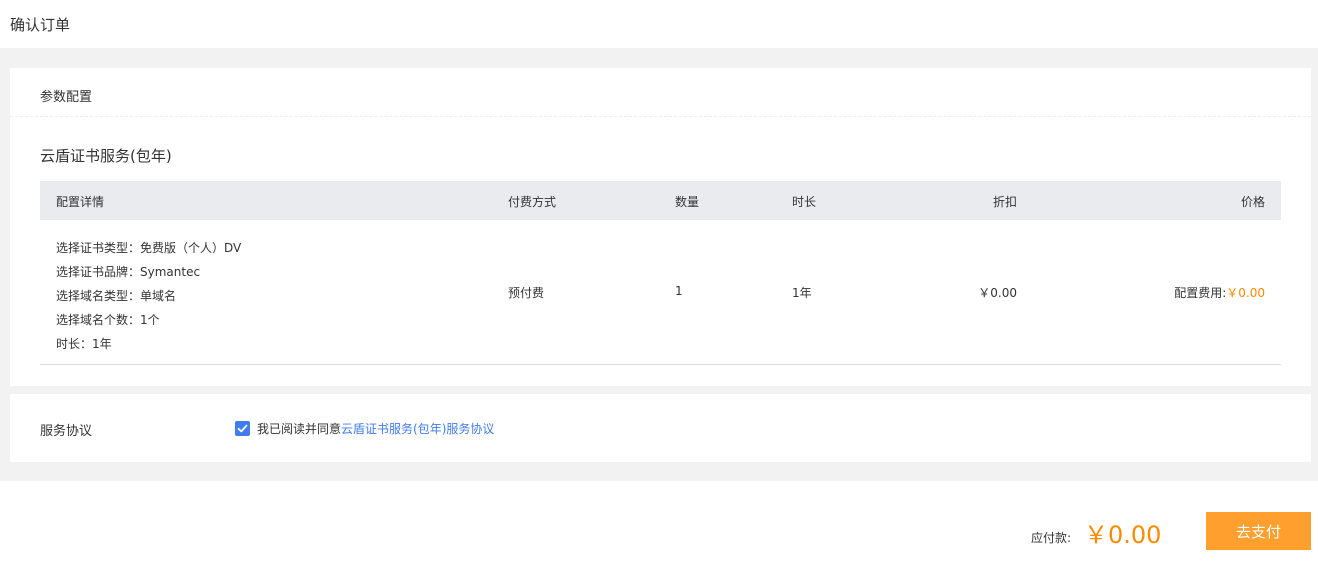  Describe the element at coordinates (1200, 293) in the screenshot. I see `price-label: 配置费用:` at that location.